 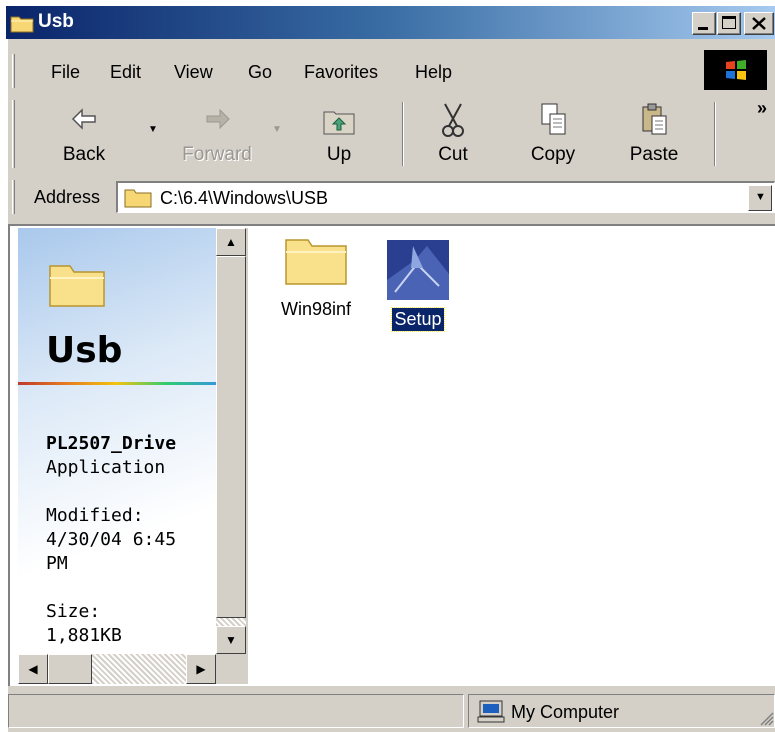 I want to click on forward-button: Forward, so click(x=217, y=134).